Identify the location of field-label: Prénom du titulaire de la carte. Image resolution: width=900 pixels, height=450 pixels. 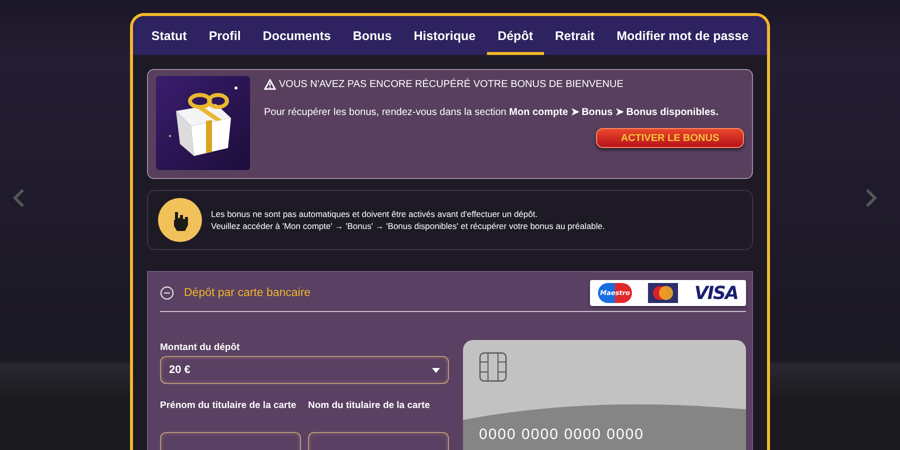
(229, 406).